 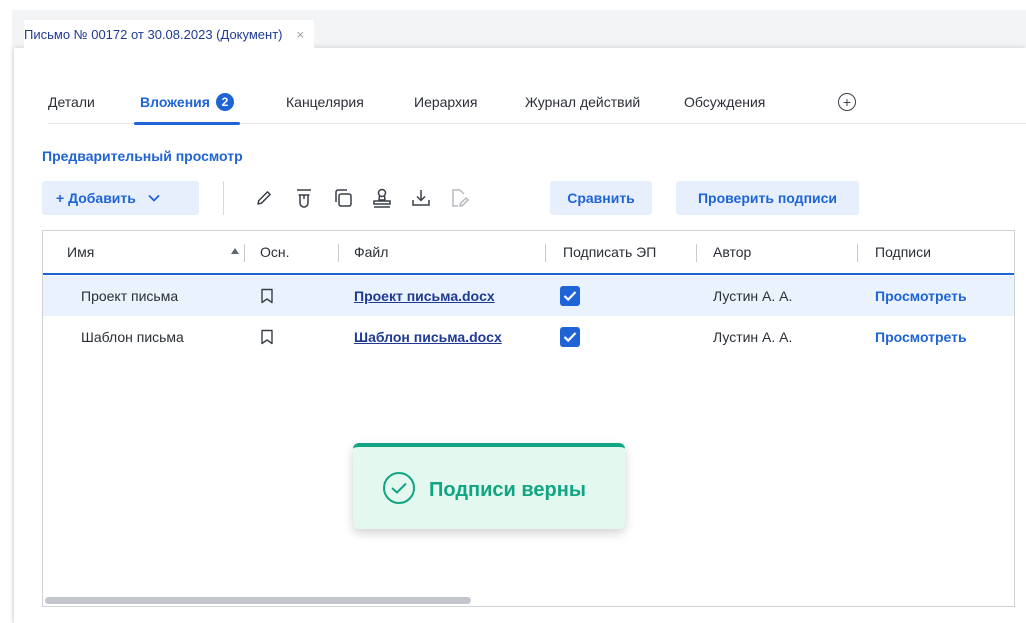 What do you see at coordinates (732, 252) in the screenshot?
I see `column-header-author: Автор` at bounding box center [732, 252].